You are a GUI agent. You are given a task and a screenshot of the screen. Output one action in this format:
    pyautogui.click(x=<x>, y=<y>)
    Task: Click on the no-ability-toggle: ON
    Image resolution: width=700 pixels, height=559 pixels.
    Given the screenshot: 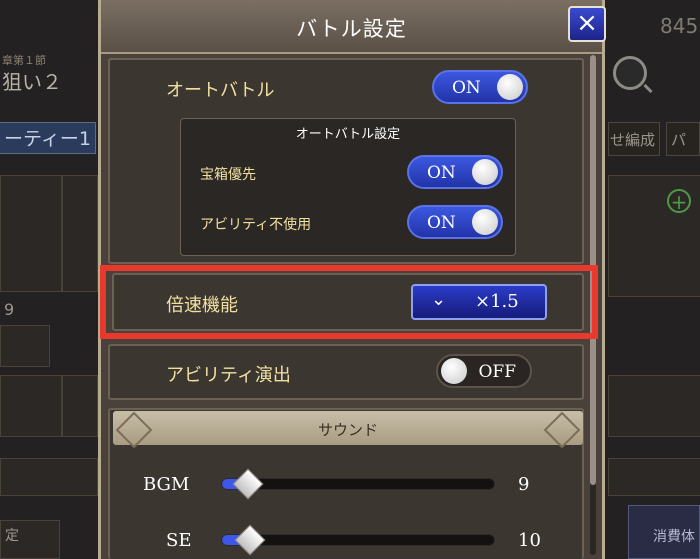 What is the action you would take?
    pyautogui.click(x=455, y=222)
    